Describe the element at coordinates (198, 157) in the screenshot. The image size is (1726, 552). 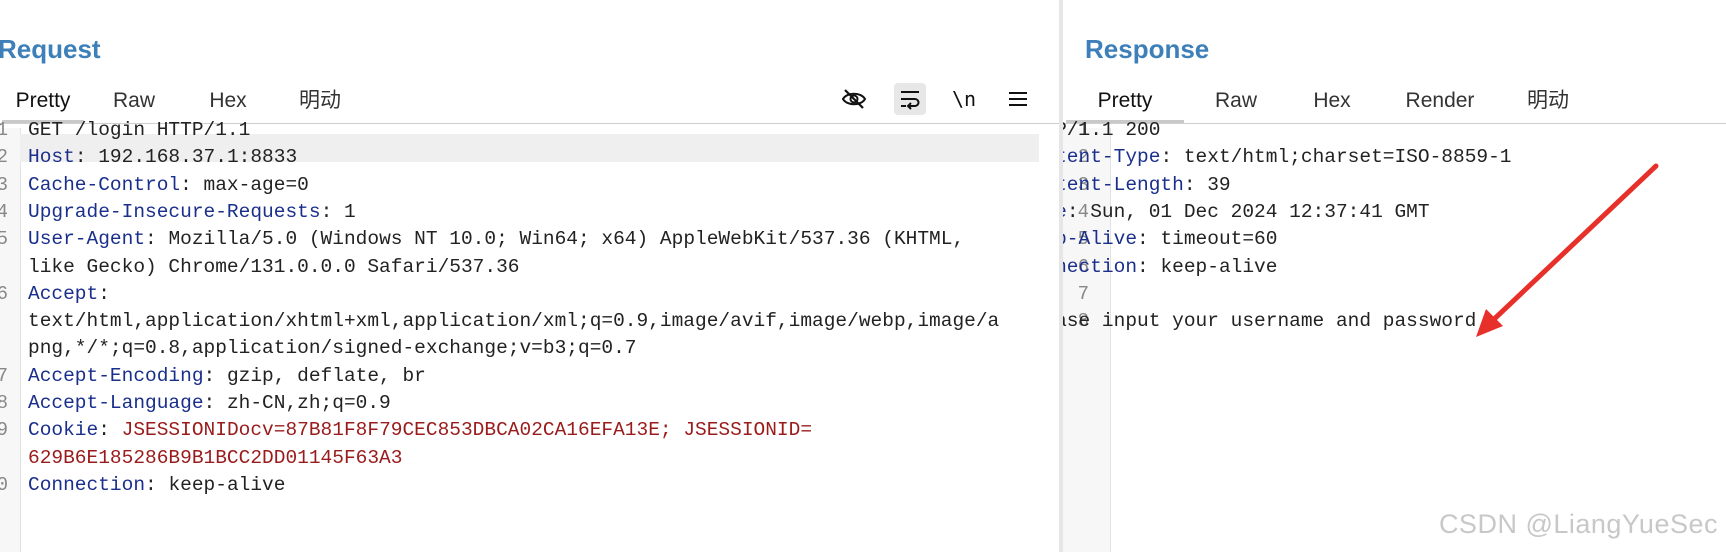
I see `header-value: 192.168.37.1:8833` at that location.